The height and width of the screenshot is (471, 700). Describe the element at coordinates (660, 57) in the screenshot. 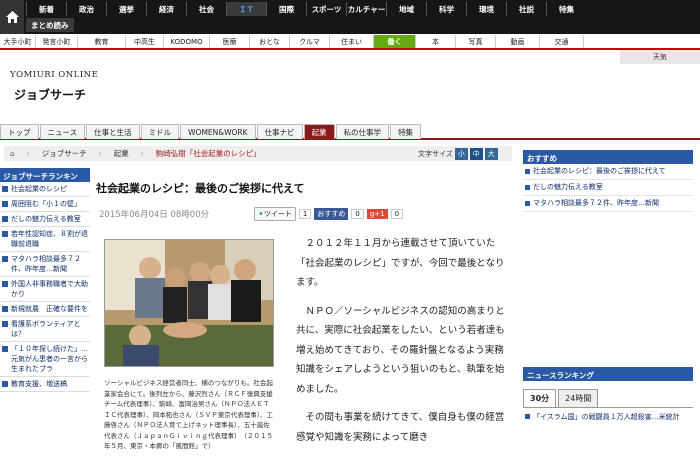

I see `weather-link: 天気` at that location.